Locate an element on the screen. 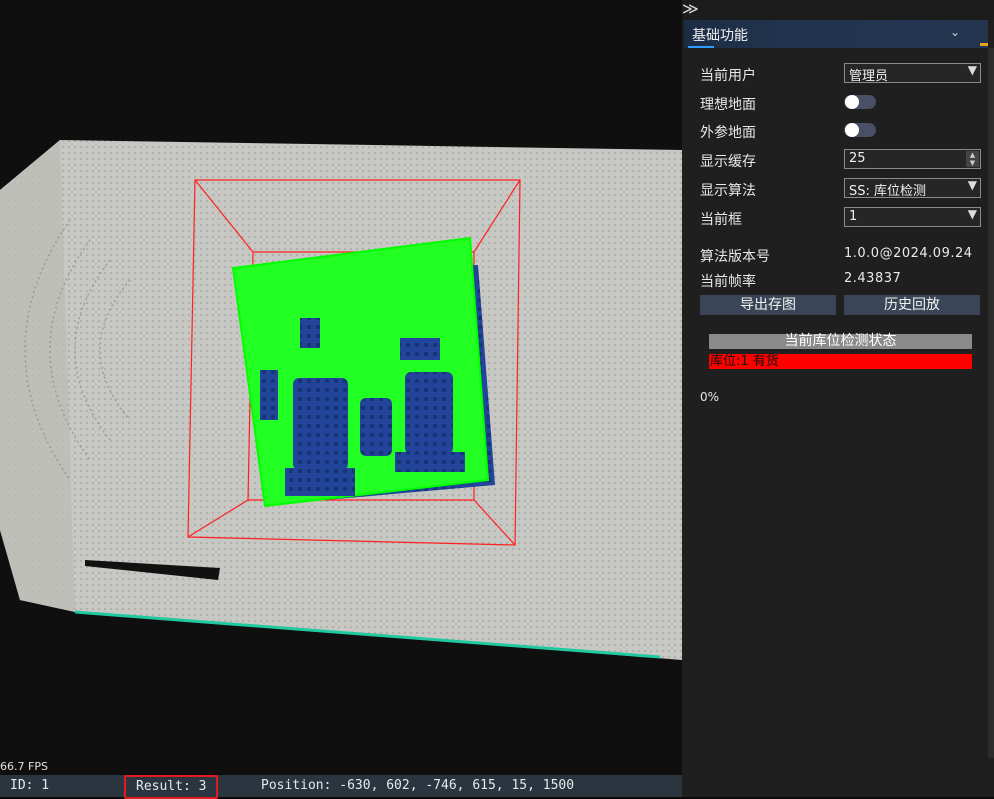  row-current-frame: 当前框 1 ▼ is located at coordinates (841, 218).